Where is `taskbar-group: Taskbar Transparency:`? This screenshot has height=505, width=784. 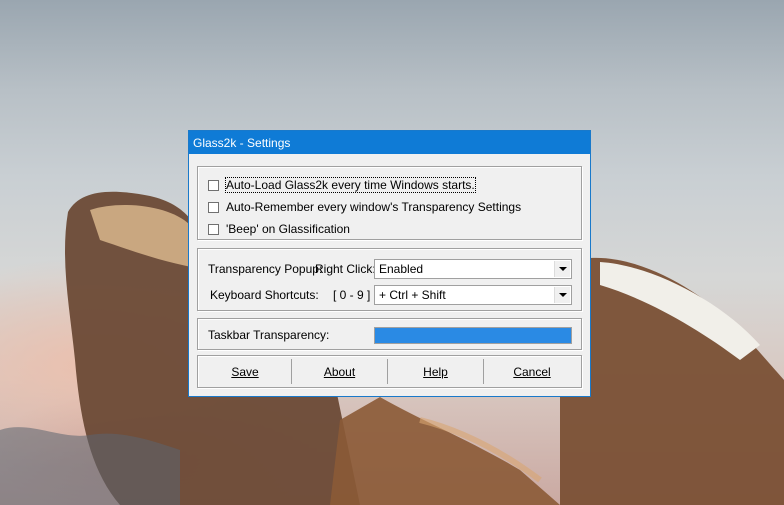
taskbar-group: Taskbar Transparency: is located at coordinates (389, 334).